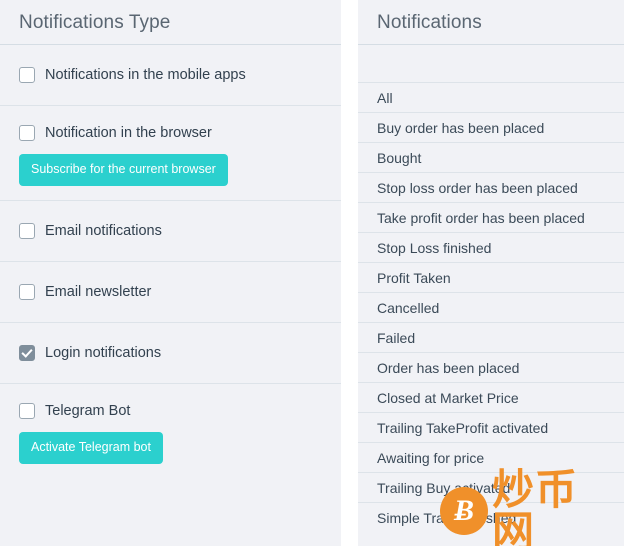 This screenshot has width=624, height=546. Describe the element at coordinates (27, 411) in the screenshot. I see `checkbox-telegram-bot` at that location.